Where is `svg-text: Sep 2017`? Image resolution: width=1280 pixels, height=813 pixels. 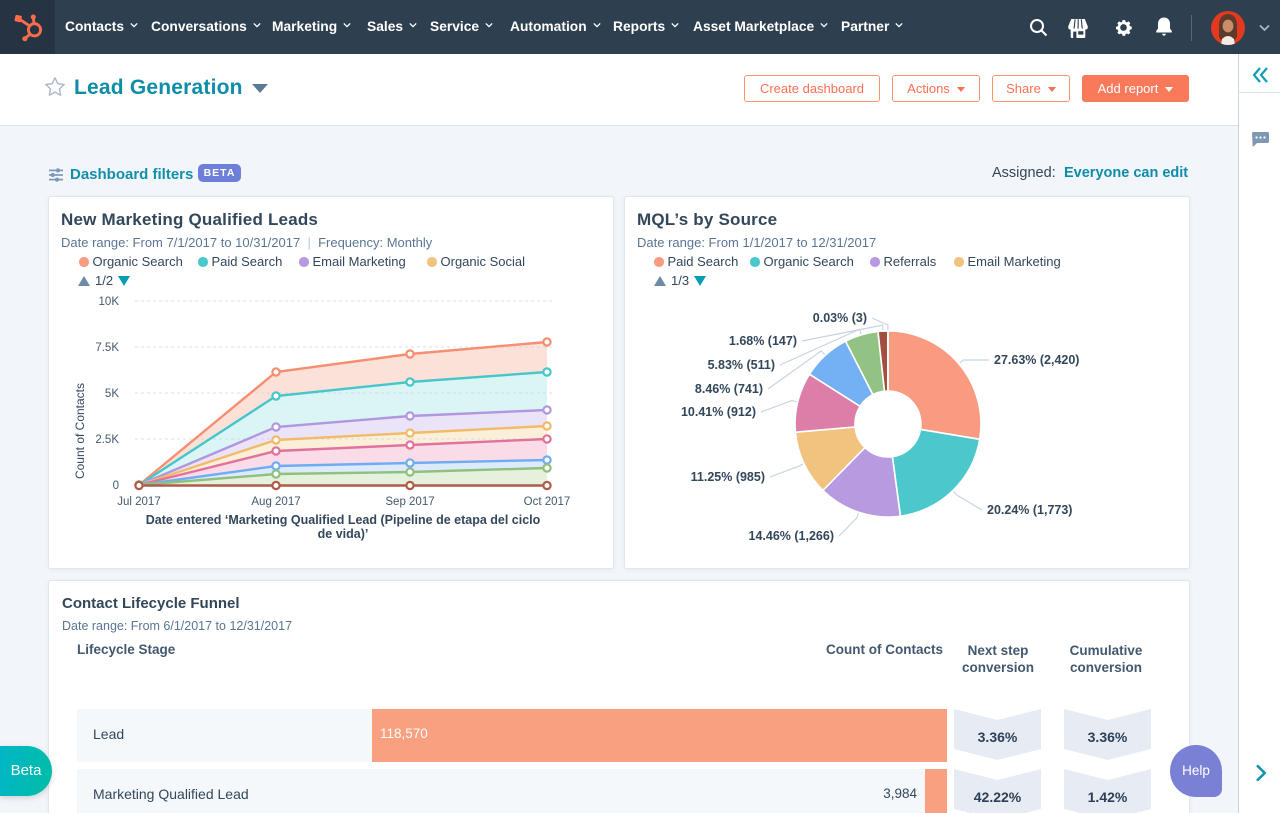 svg-text: Sep 2017 is located at coordinates (409, 502).